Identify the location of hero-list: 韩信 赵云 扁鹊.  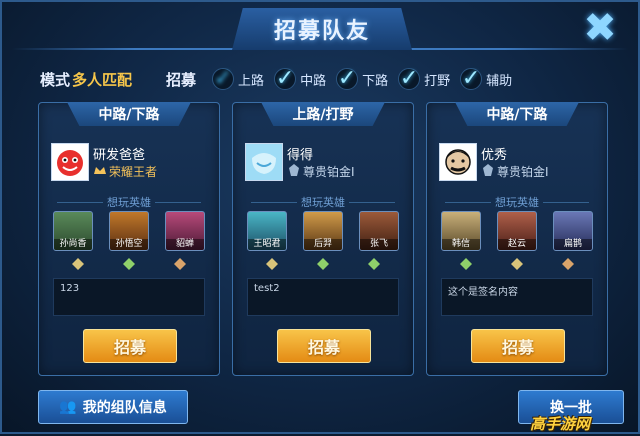
(517, 231).